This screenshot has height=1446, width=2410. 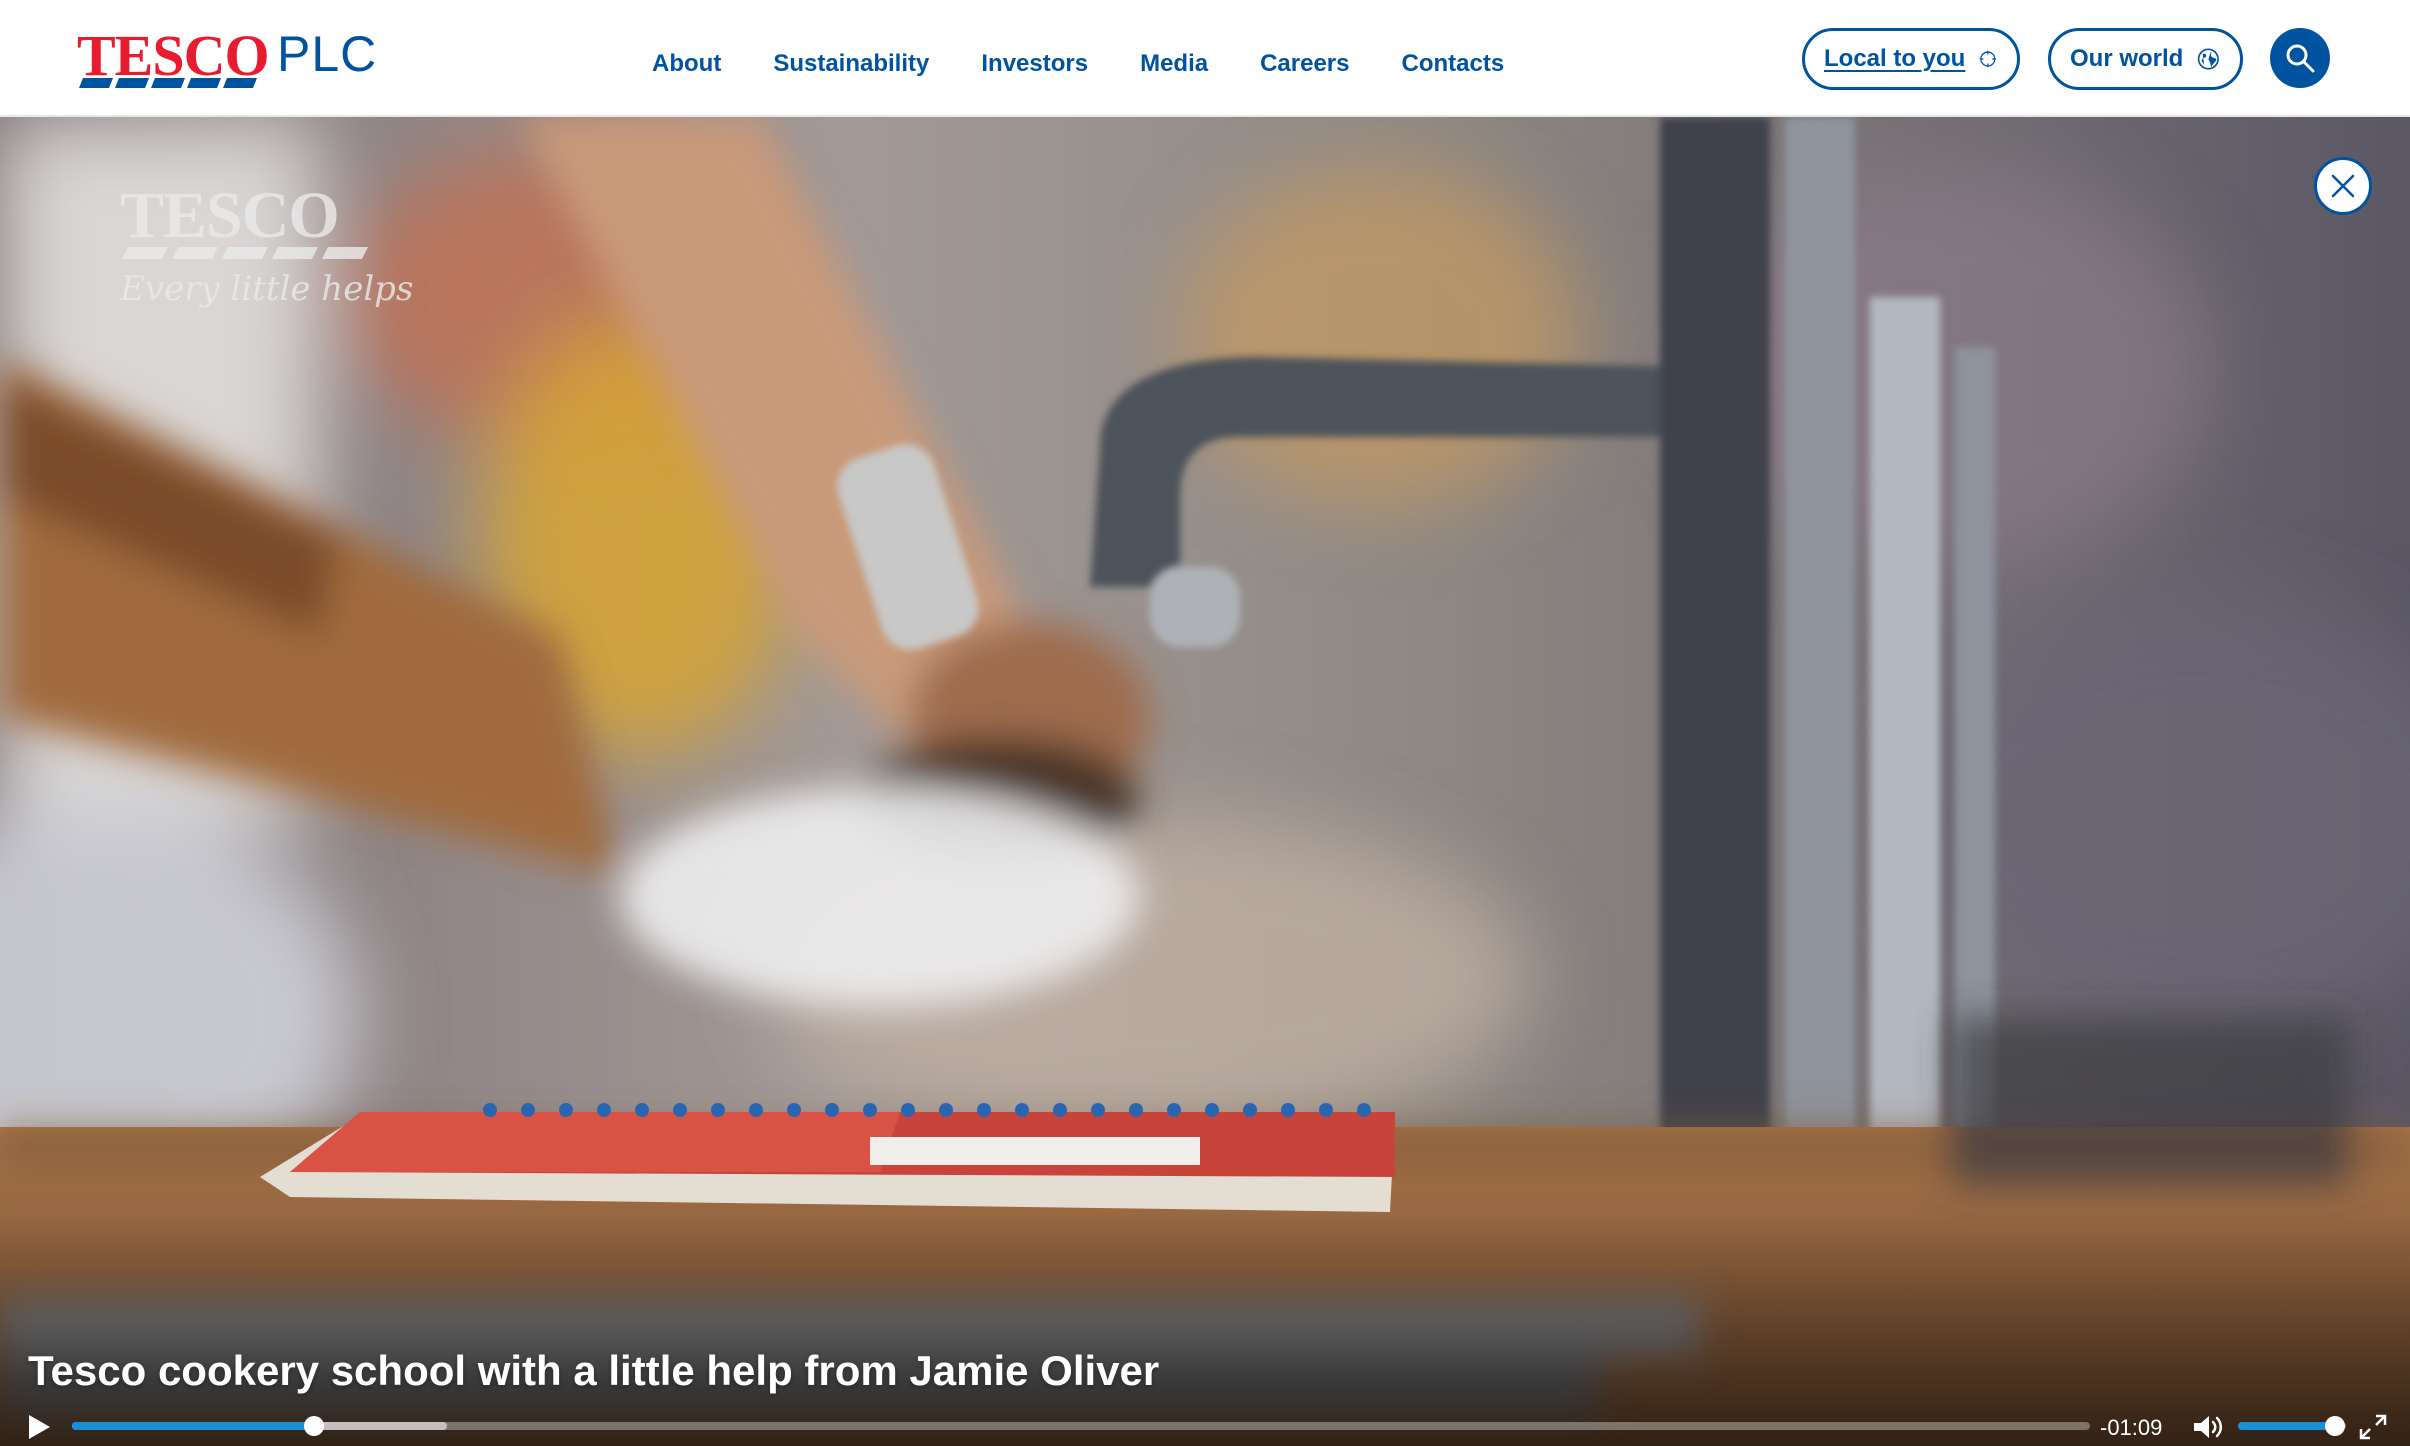 What do you see at coordinates (1081, 1426) in the screenshot?
I see `progress-bar` at bounding box center [1081, 1426].